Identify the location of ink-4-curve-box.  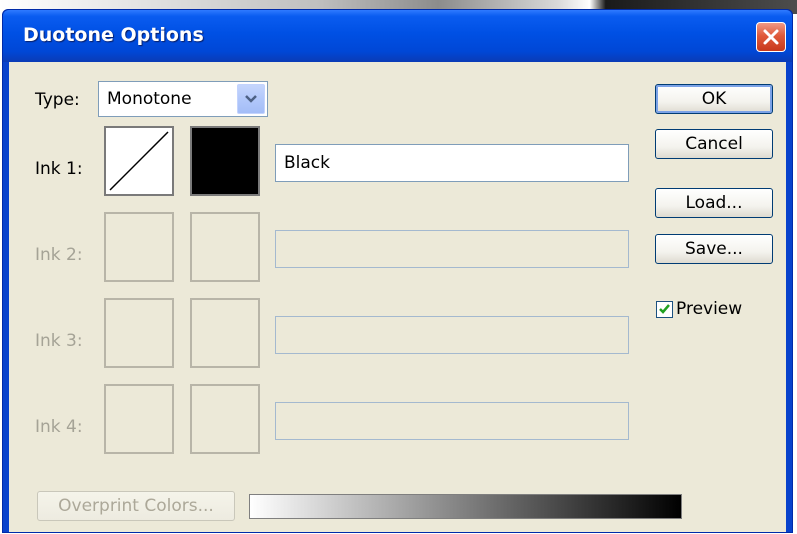
(139, 419).